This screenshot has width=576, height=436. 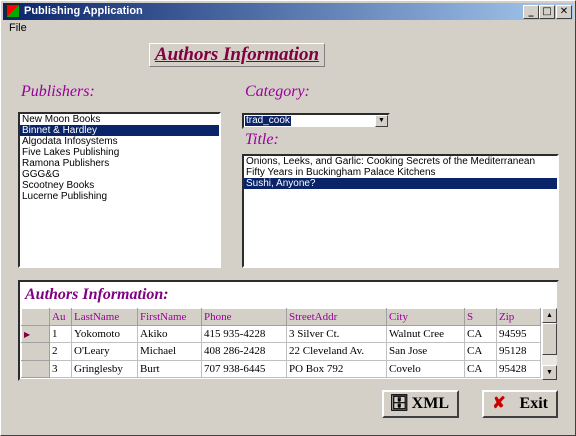 I want to click on publishers-label: Publishers:, so click(x=58, y=91).